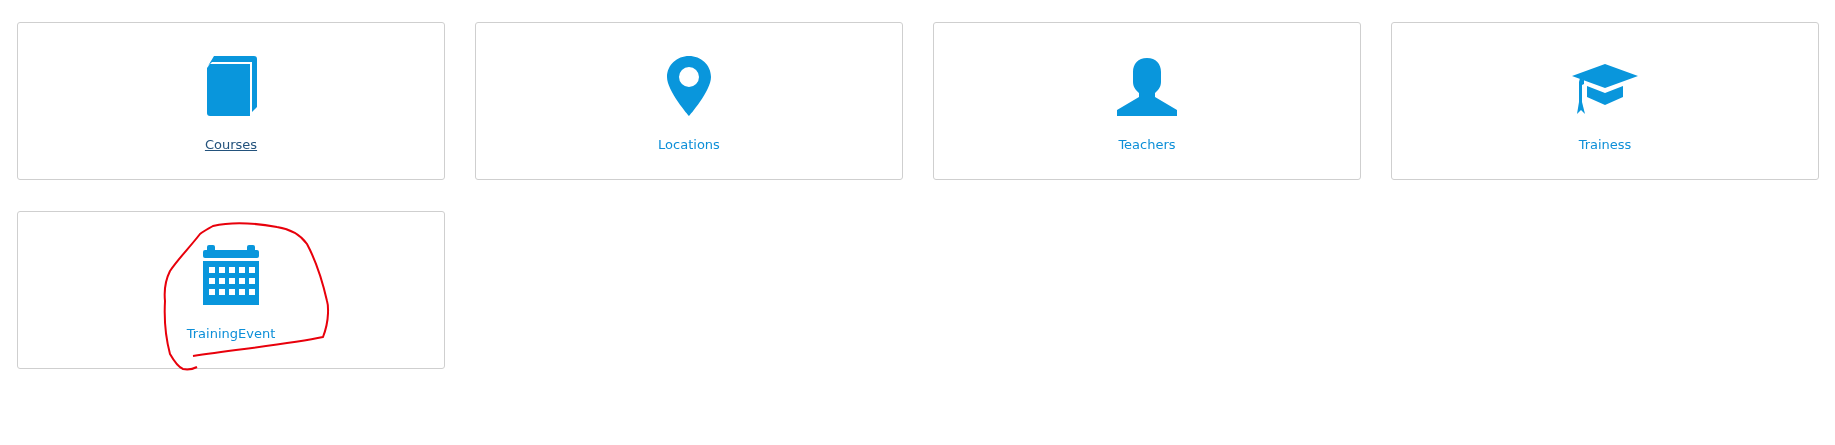 The height and width of the screenshot is (445, 1835). I want to click on tile-link: Trainess, so click(1605, 144).